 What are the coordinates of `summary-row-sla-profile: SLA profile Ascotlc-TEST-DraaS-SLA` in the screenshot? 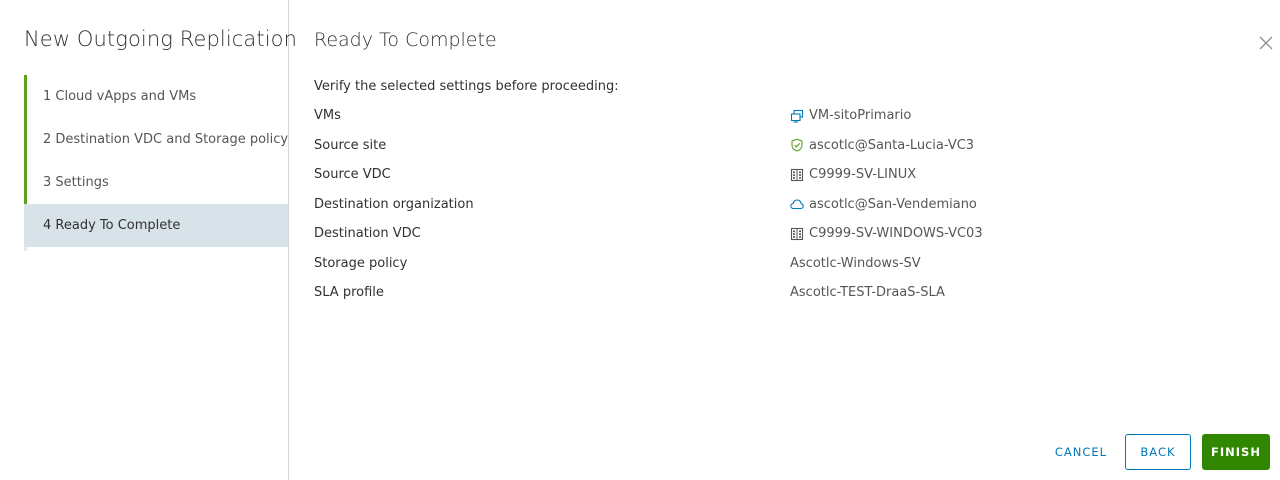 It's located at (789, 293).